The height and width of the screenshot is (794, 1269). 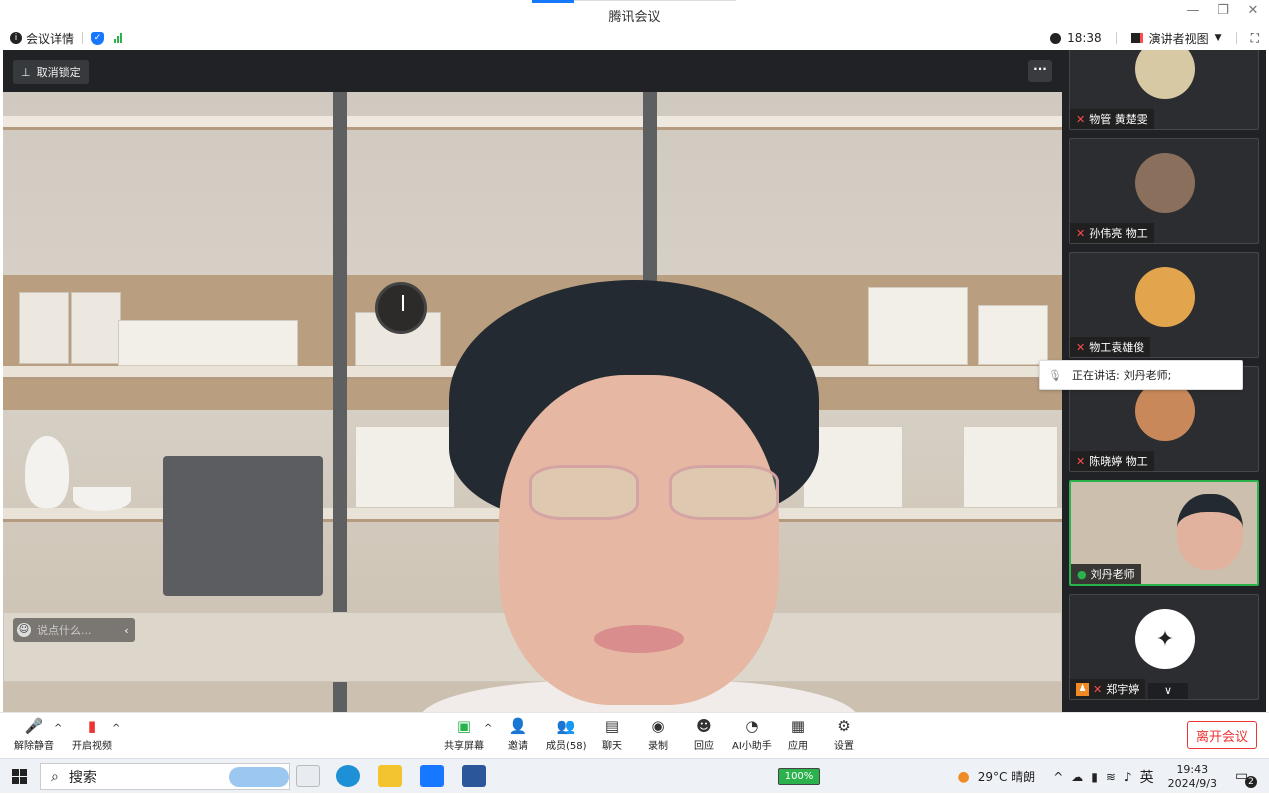 I want to click on fullscreen-icon: ⛶, so click(x=1255, y=38).